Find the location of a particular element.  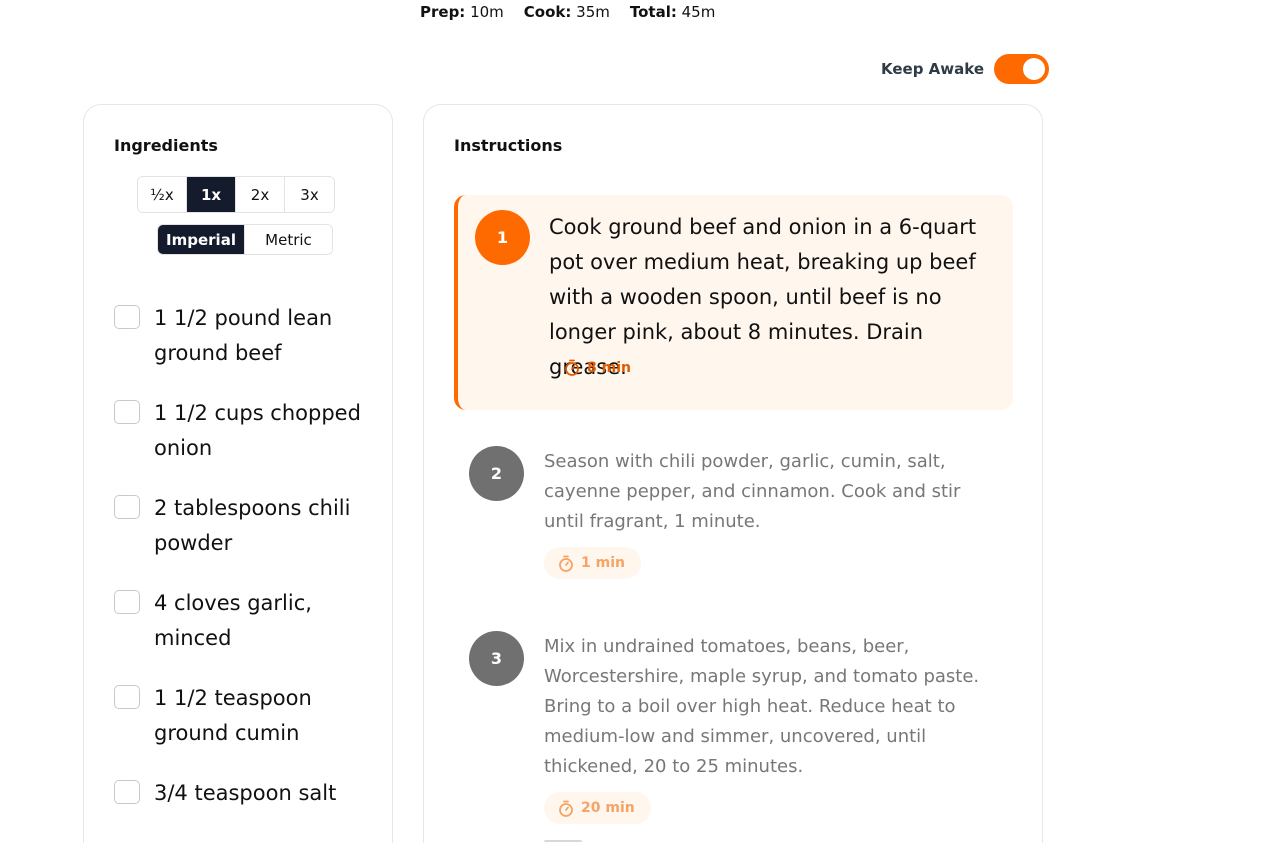

unit-imperial-button: Imperial is located at coordinates (201, 239).